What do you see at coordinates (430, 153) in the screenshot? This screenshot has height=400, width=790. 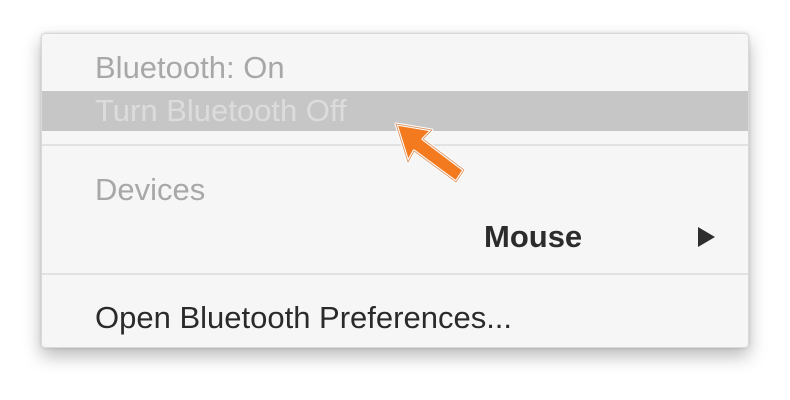 I see `orange-arrow-pointer-icon` at bounding box center [430, 153].